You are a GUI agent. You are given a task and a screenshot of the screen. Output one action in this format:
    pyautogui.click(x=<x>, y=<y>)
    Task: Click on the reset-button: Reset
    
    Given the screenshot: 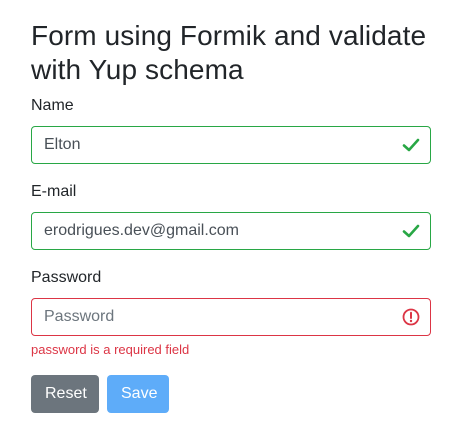 What is the action you would take?
    pyautogui.click(x=65, y=394)
    